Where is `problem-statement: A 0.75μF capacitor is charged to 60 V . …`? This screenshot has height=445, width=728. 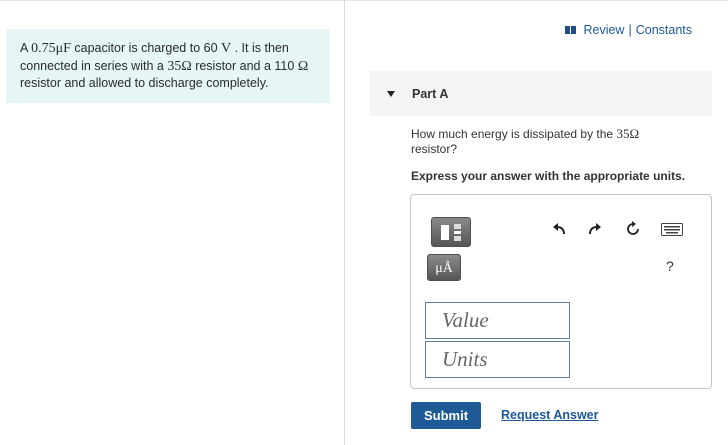
problem-statement: A 0.75μF capacitor is charged to 60 V . … is located at coordinates (168, 66).